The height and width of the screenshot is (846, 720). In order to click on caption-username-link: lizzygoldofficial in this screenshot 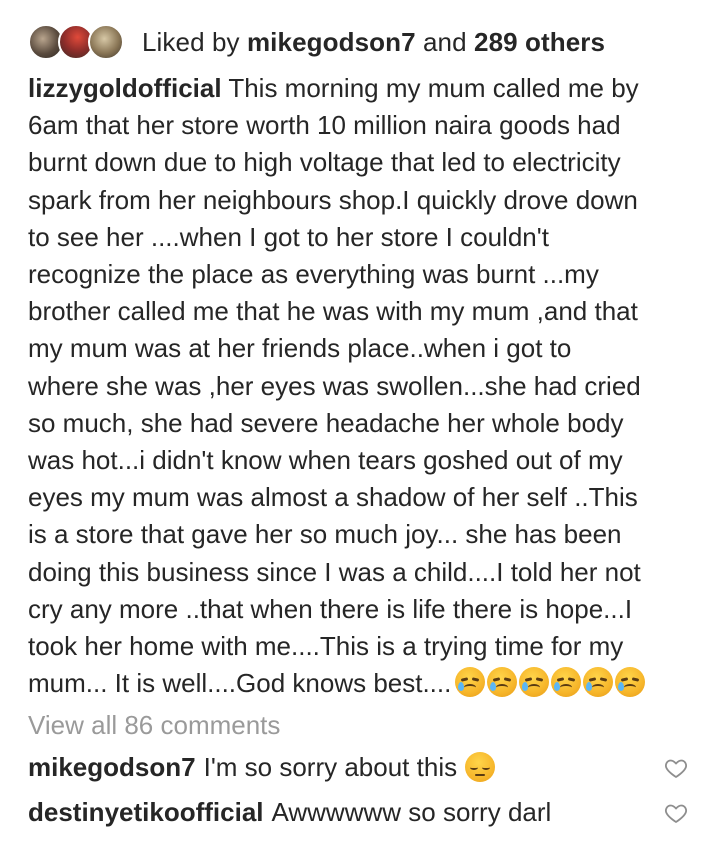, I will do `click(125, 88)`.